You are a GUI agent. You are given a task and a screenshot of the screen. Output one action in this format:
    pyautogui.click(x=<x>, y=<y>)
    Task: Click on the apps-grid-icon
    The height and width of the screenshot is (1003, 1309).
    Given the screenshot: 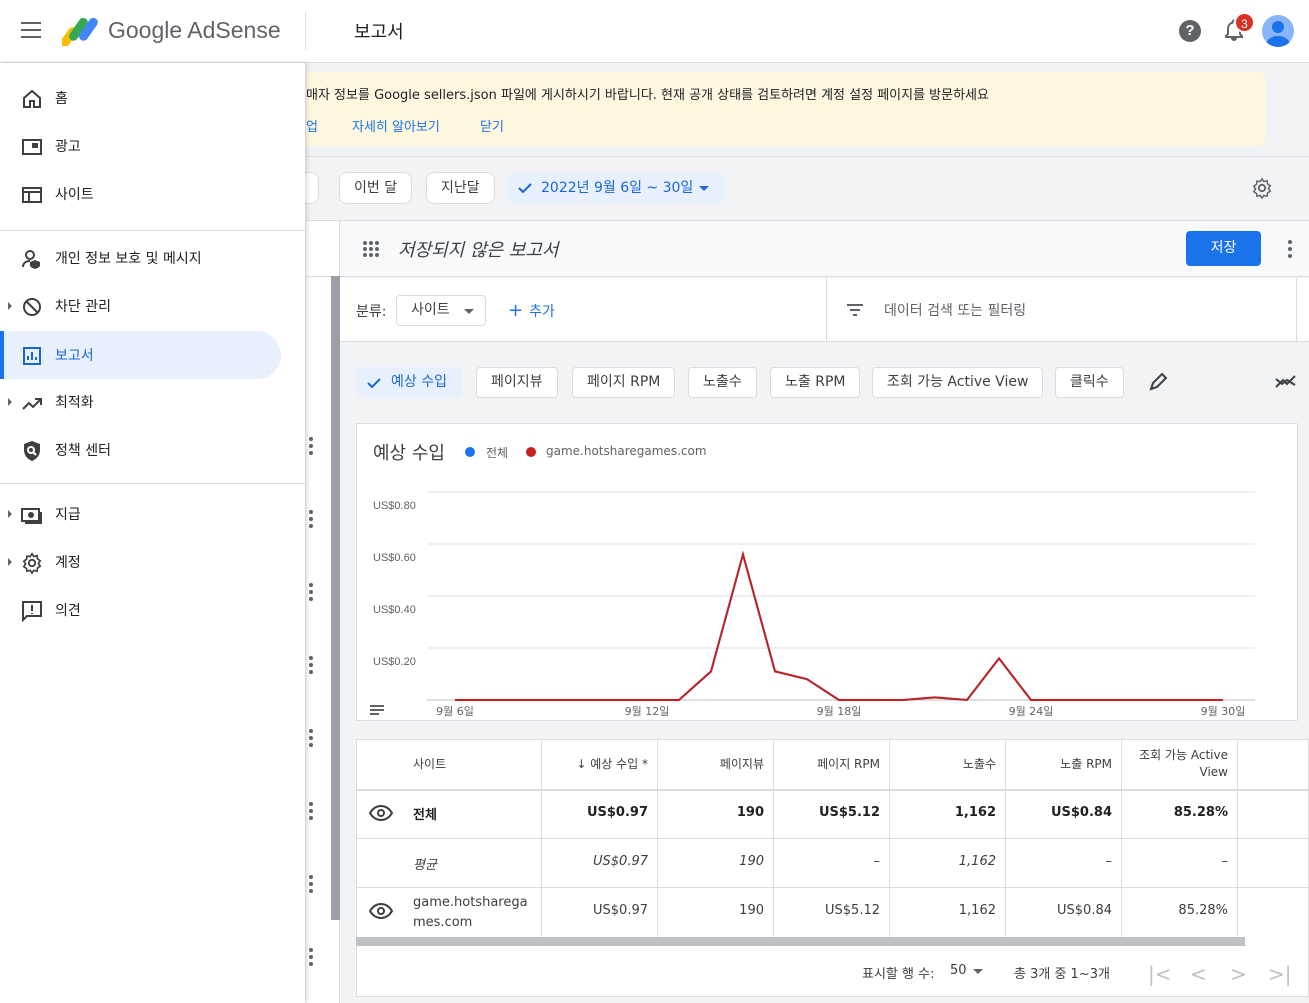 What is the action you would take?
    pyautogui.click(x=371, y=249)
    